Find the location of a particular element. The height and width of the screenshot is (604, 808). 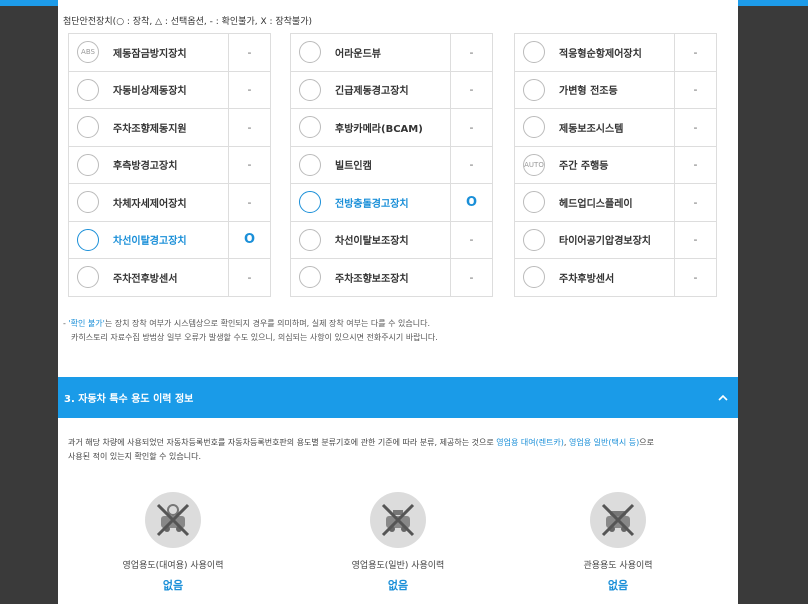

lane-assist-icon is located at coordinates (310, 239).